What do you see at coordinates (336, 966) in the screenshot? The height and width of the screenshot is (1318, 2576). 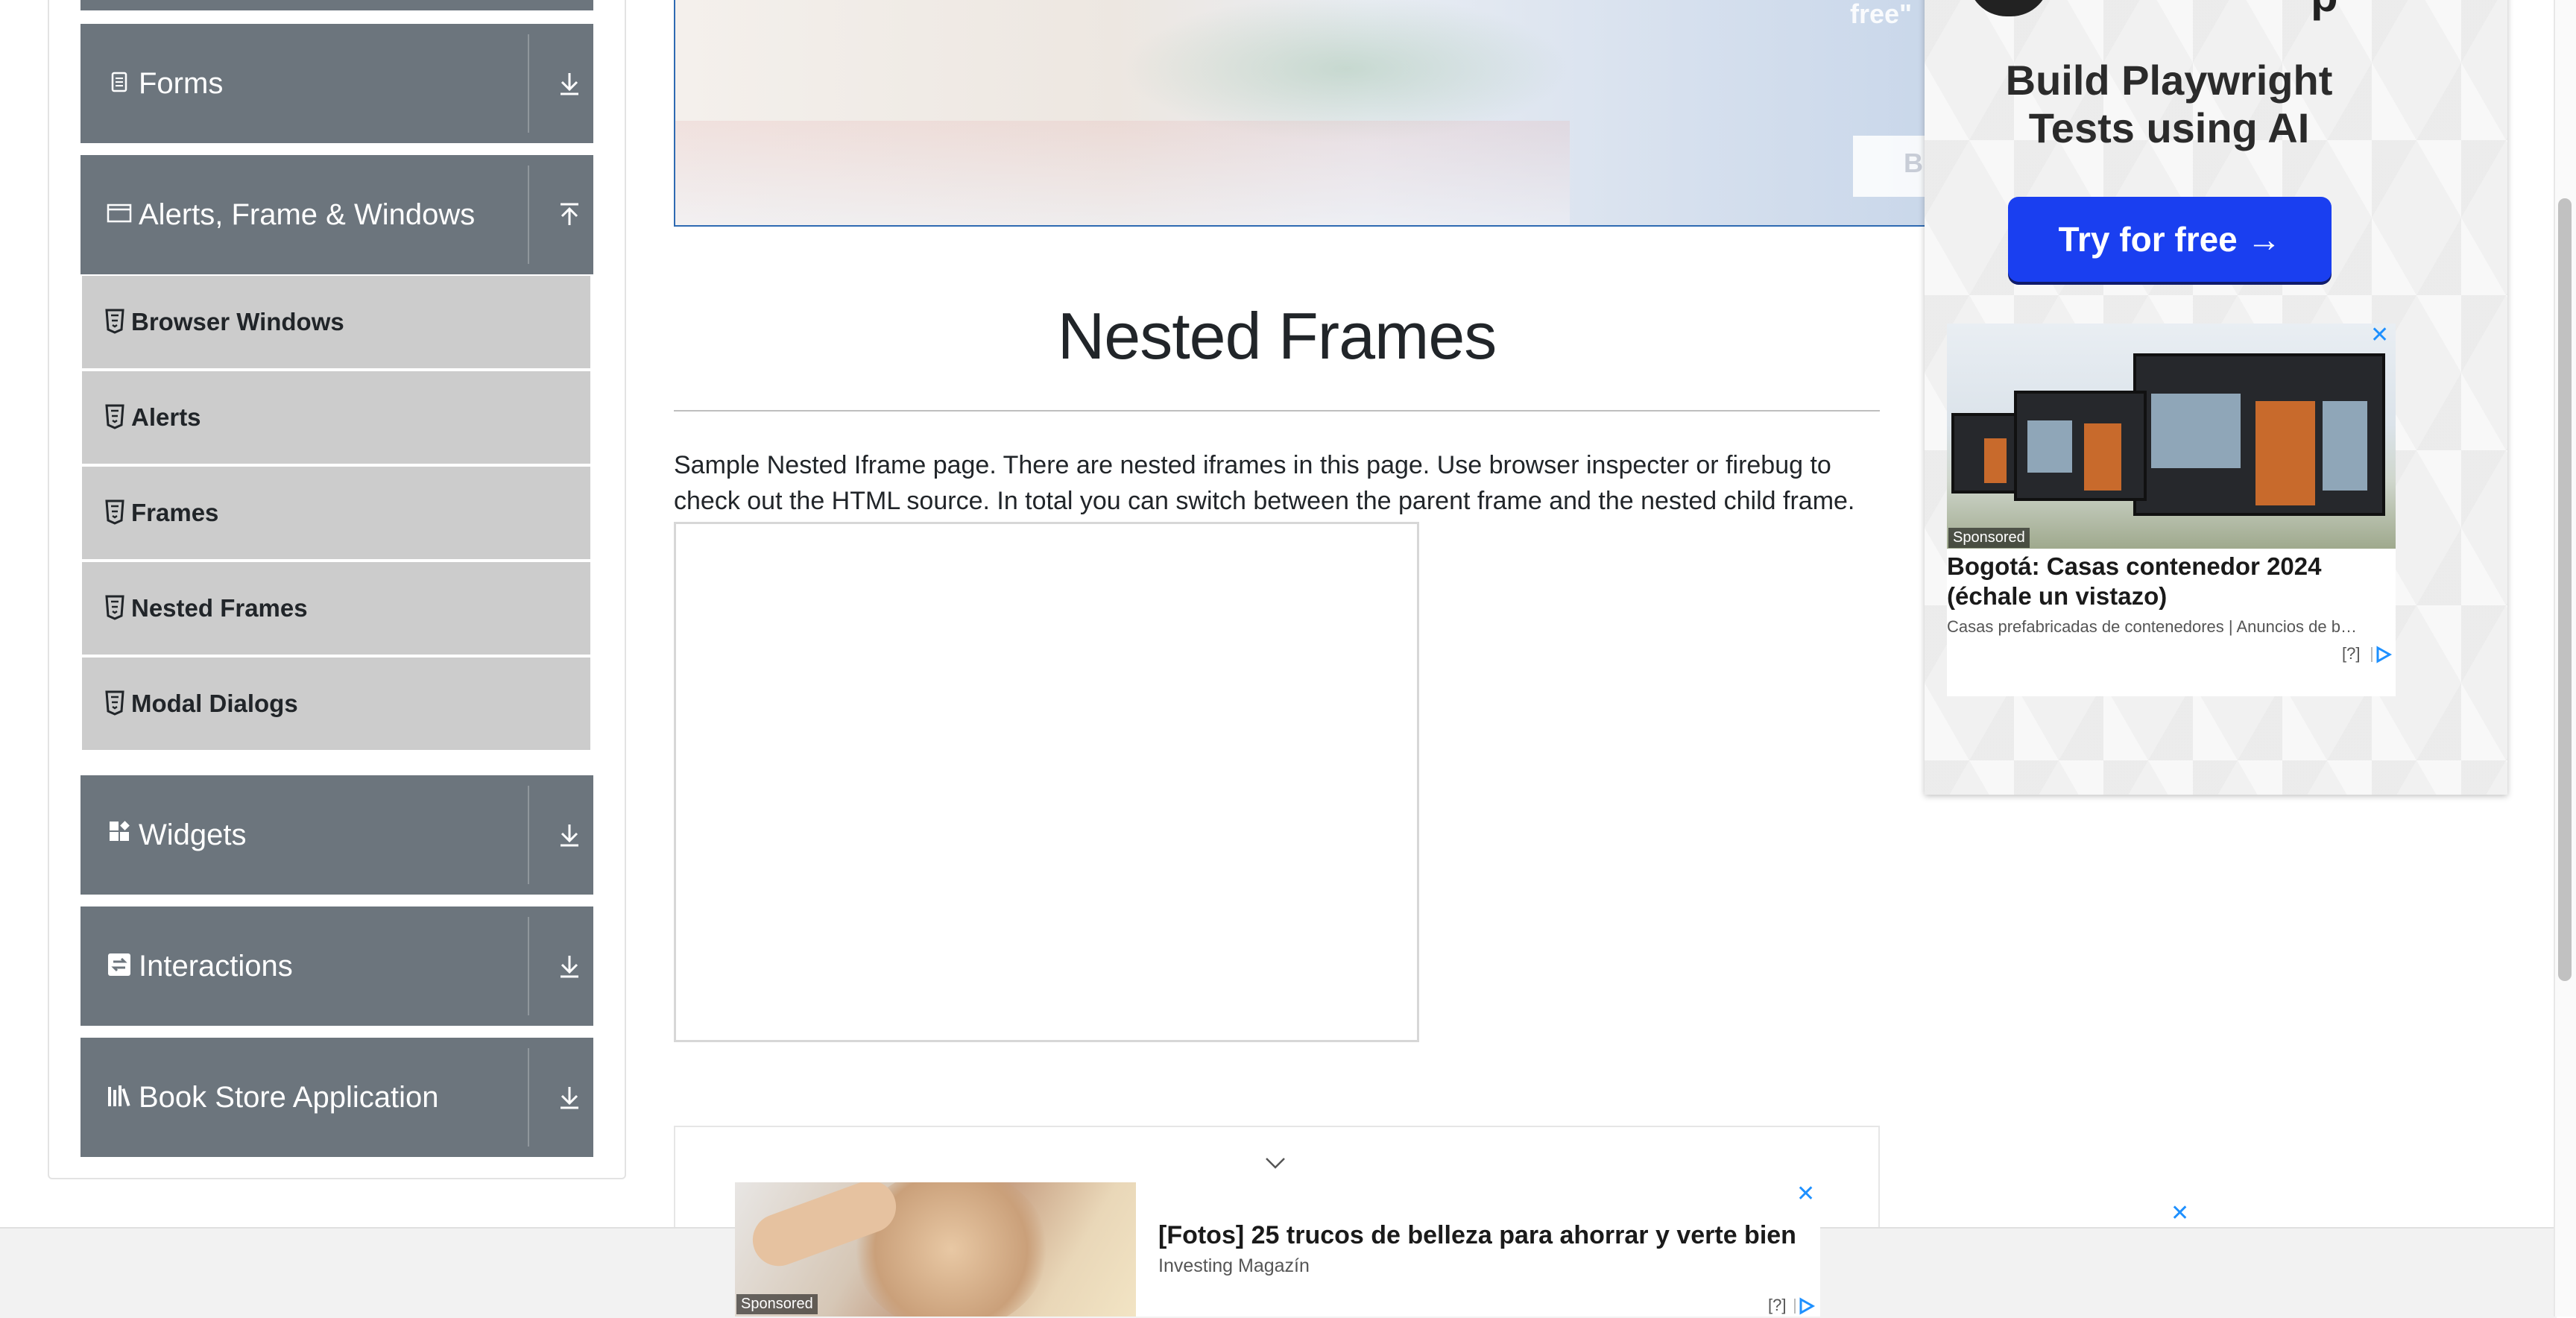 I see `sidebar-group-interactions: Interactions` at bounding box center [336, 966].